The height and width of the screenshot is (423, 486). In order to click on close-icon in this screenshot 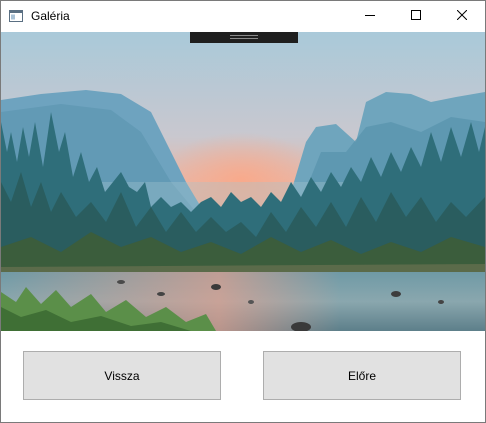, I will do `click(462, 16)`.